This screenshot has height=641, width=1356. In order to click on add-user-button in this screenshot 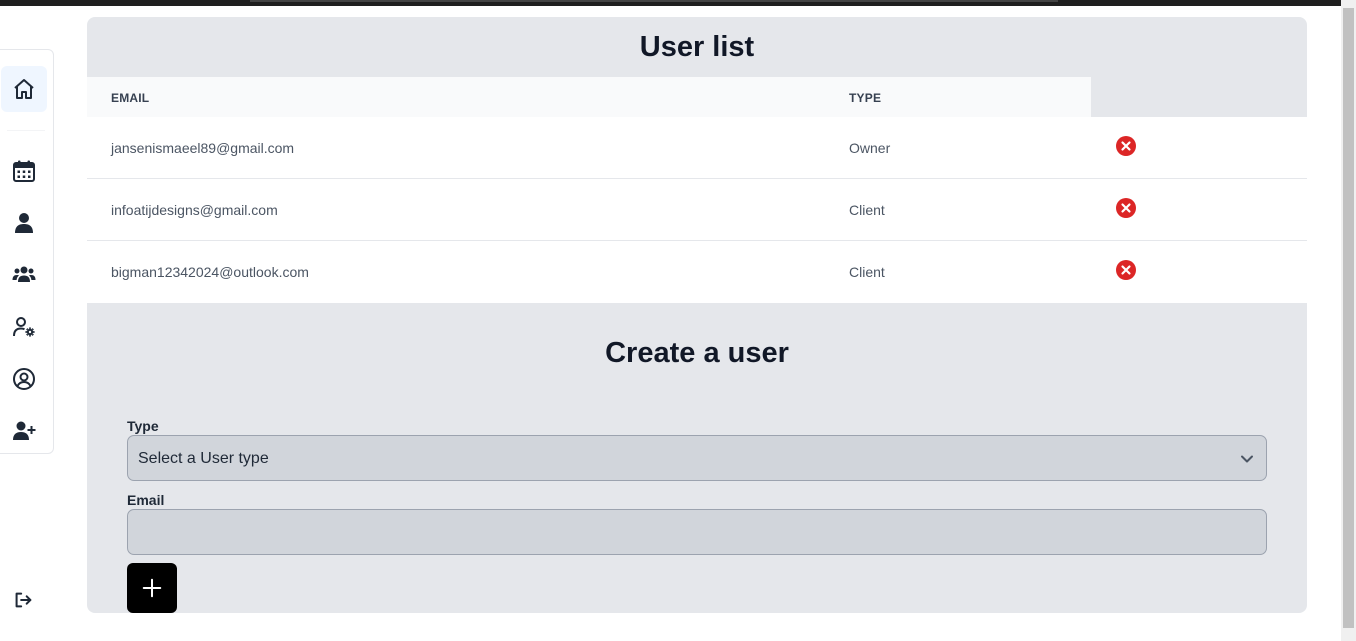, I will do `click(152, 588)`.